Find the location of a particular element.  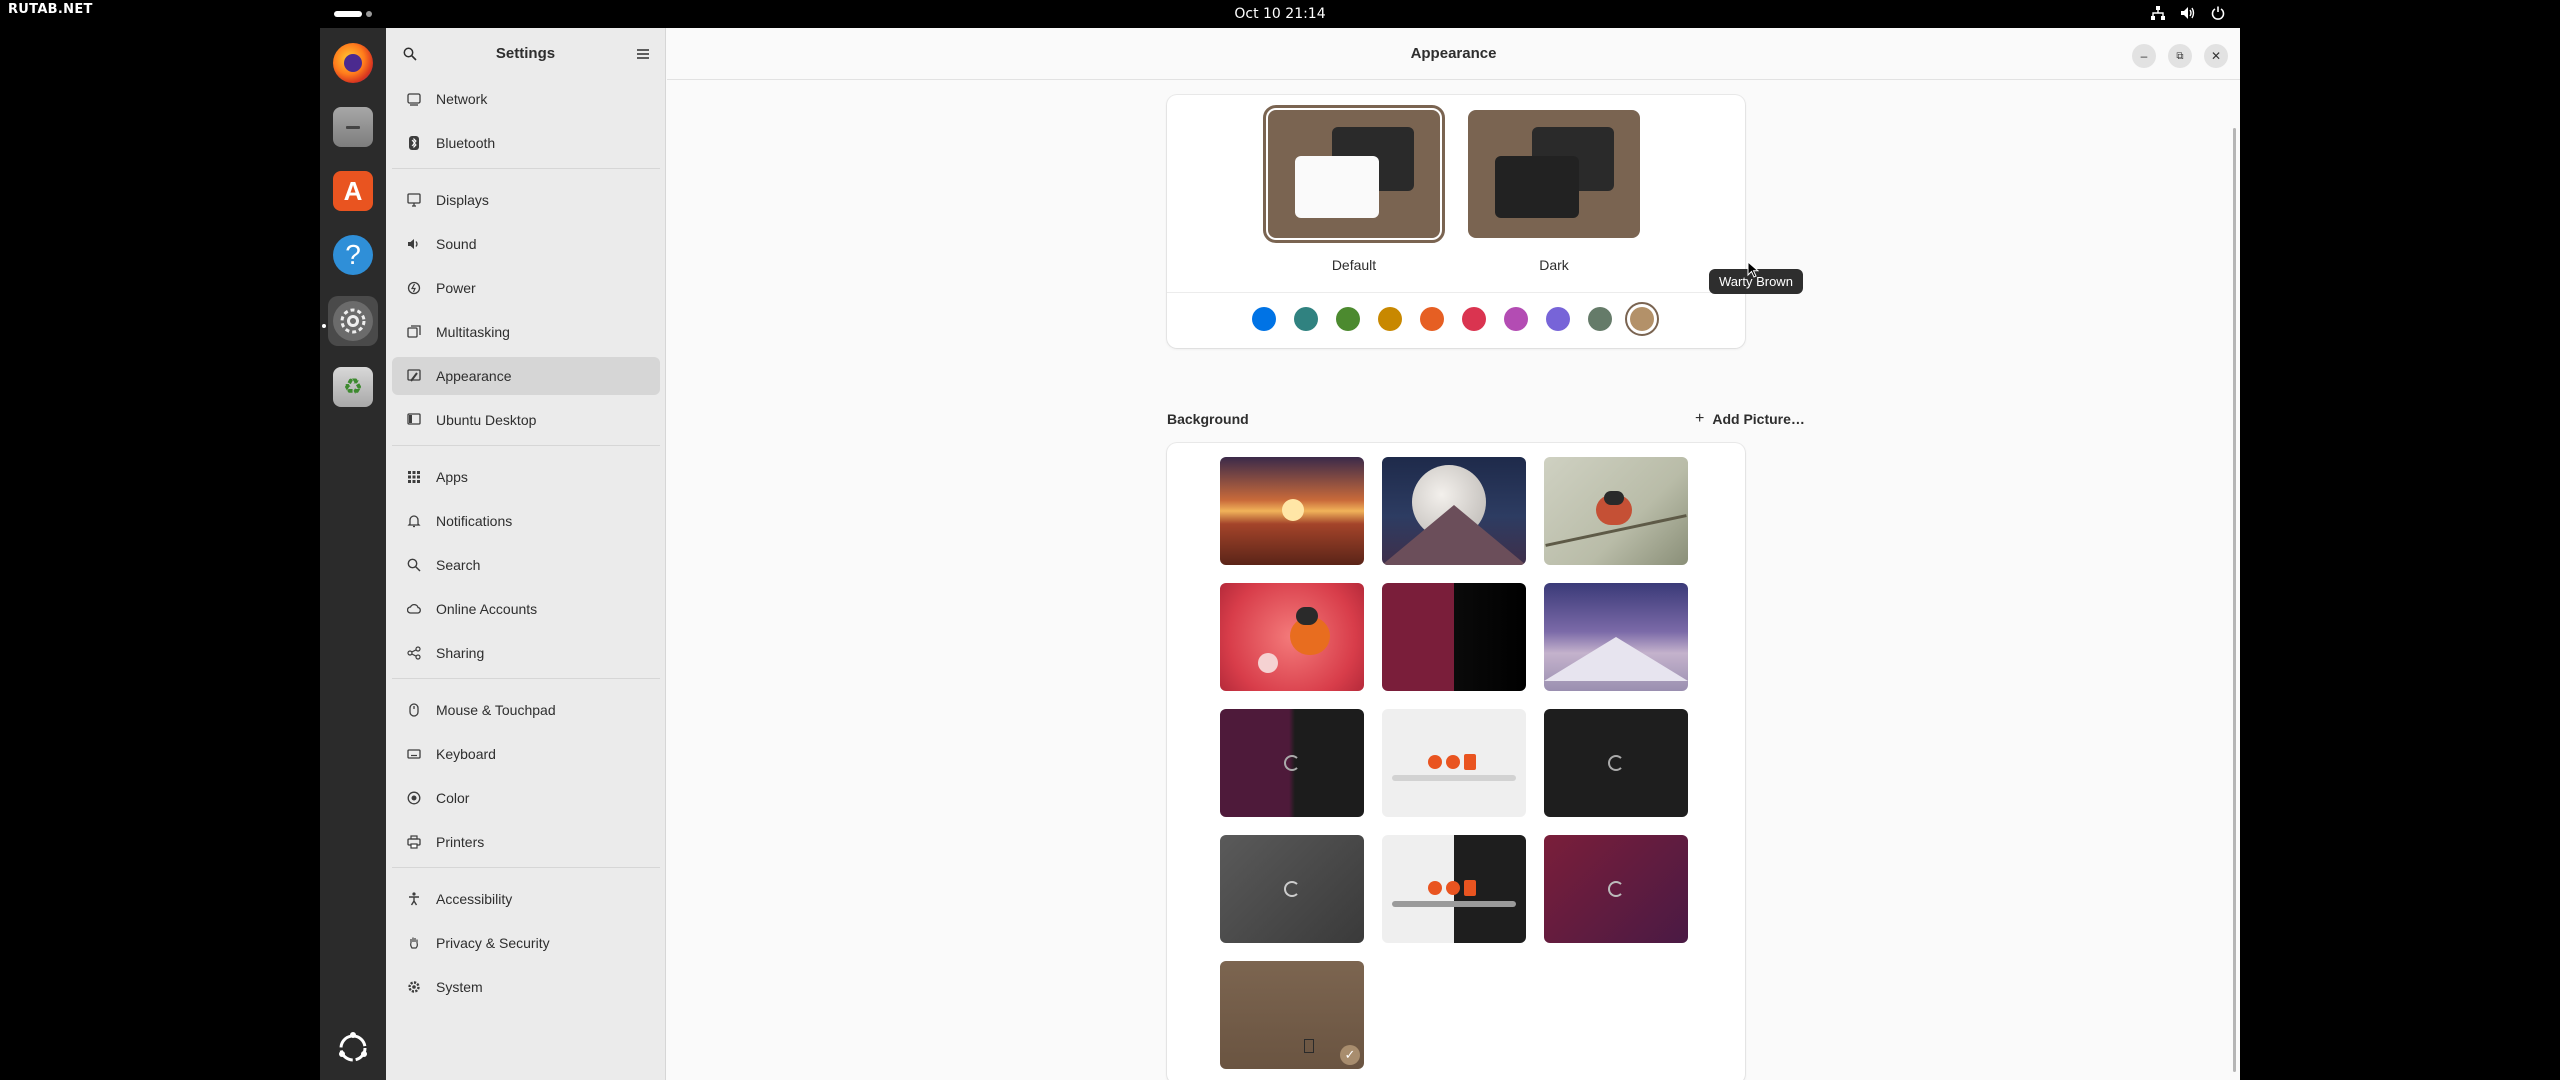

background-section-title: Background is located at coordinates (1208, 419).